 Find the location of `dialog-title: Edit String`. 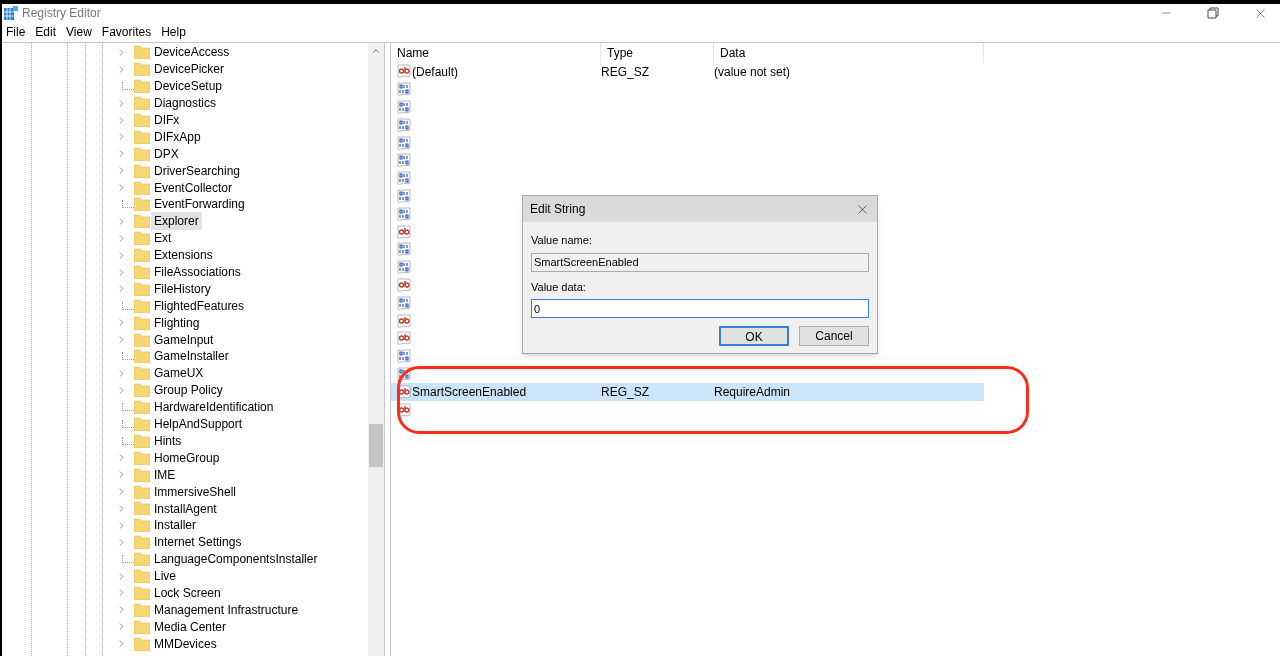

dialog-title: Edit String is located at coordinates (558, 209).